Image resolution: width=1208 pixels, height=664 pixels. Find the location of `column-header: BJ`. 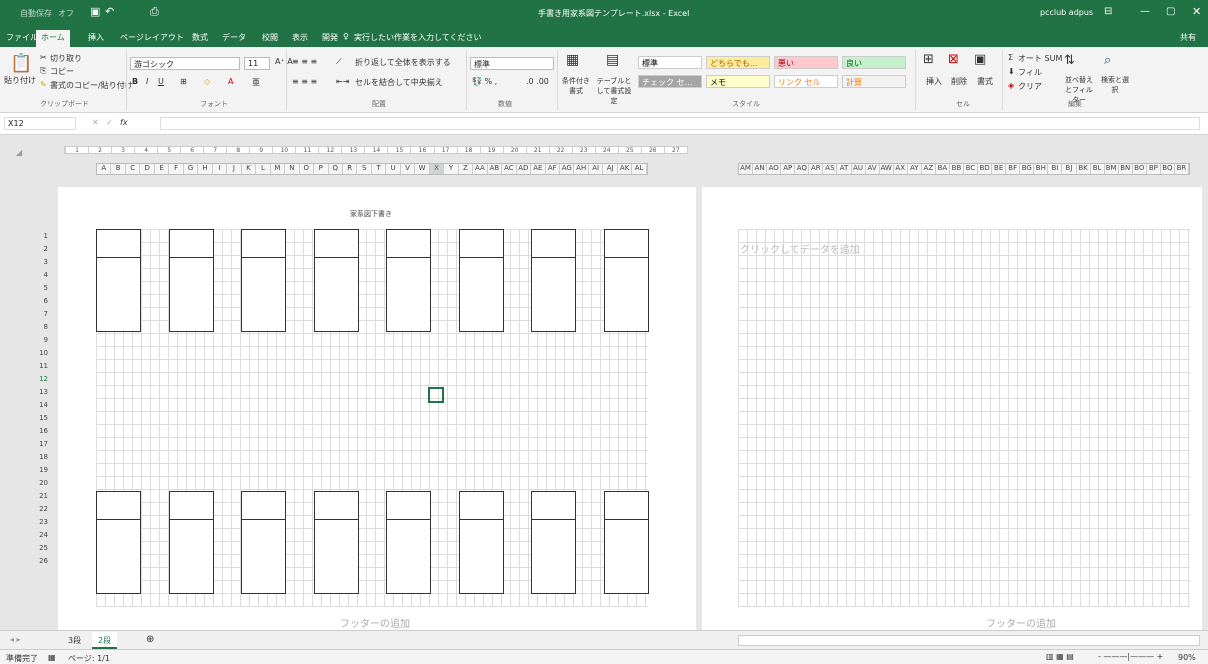

column-header: BJ is located at coordinates (1069, 169).